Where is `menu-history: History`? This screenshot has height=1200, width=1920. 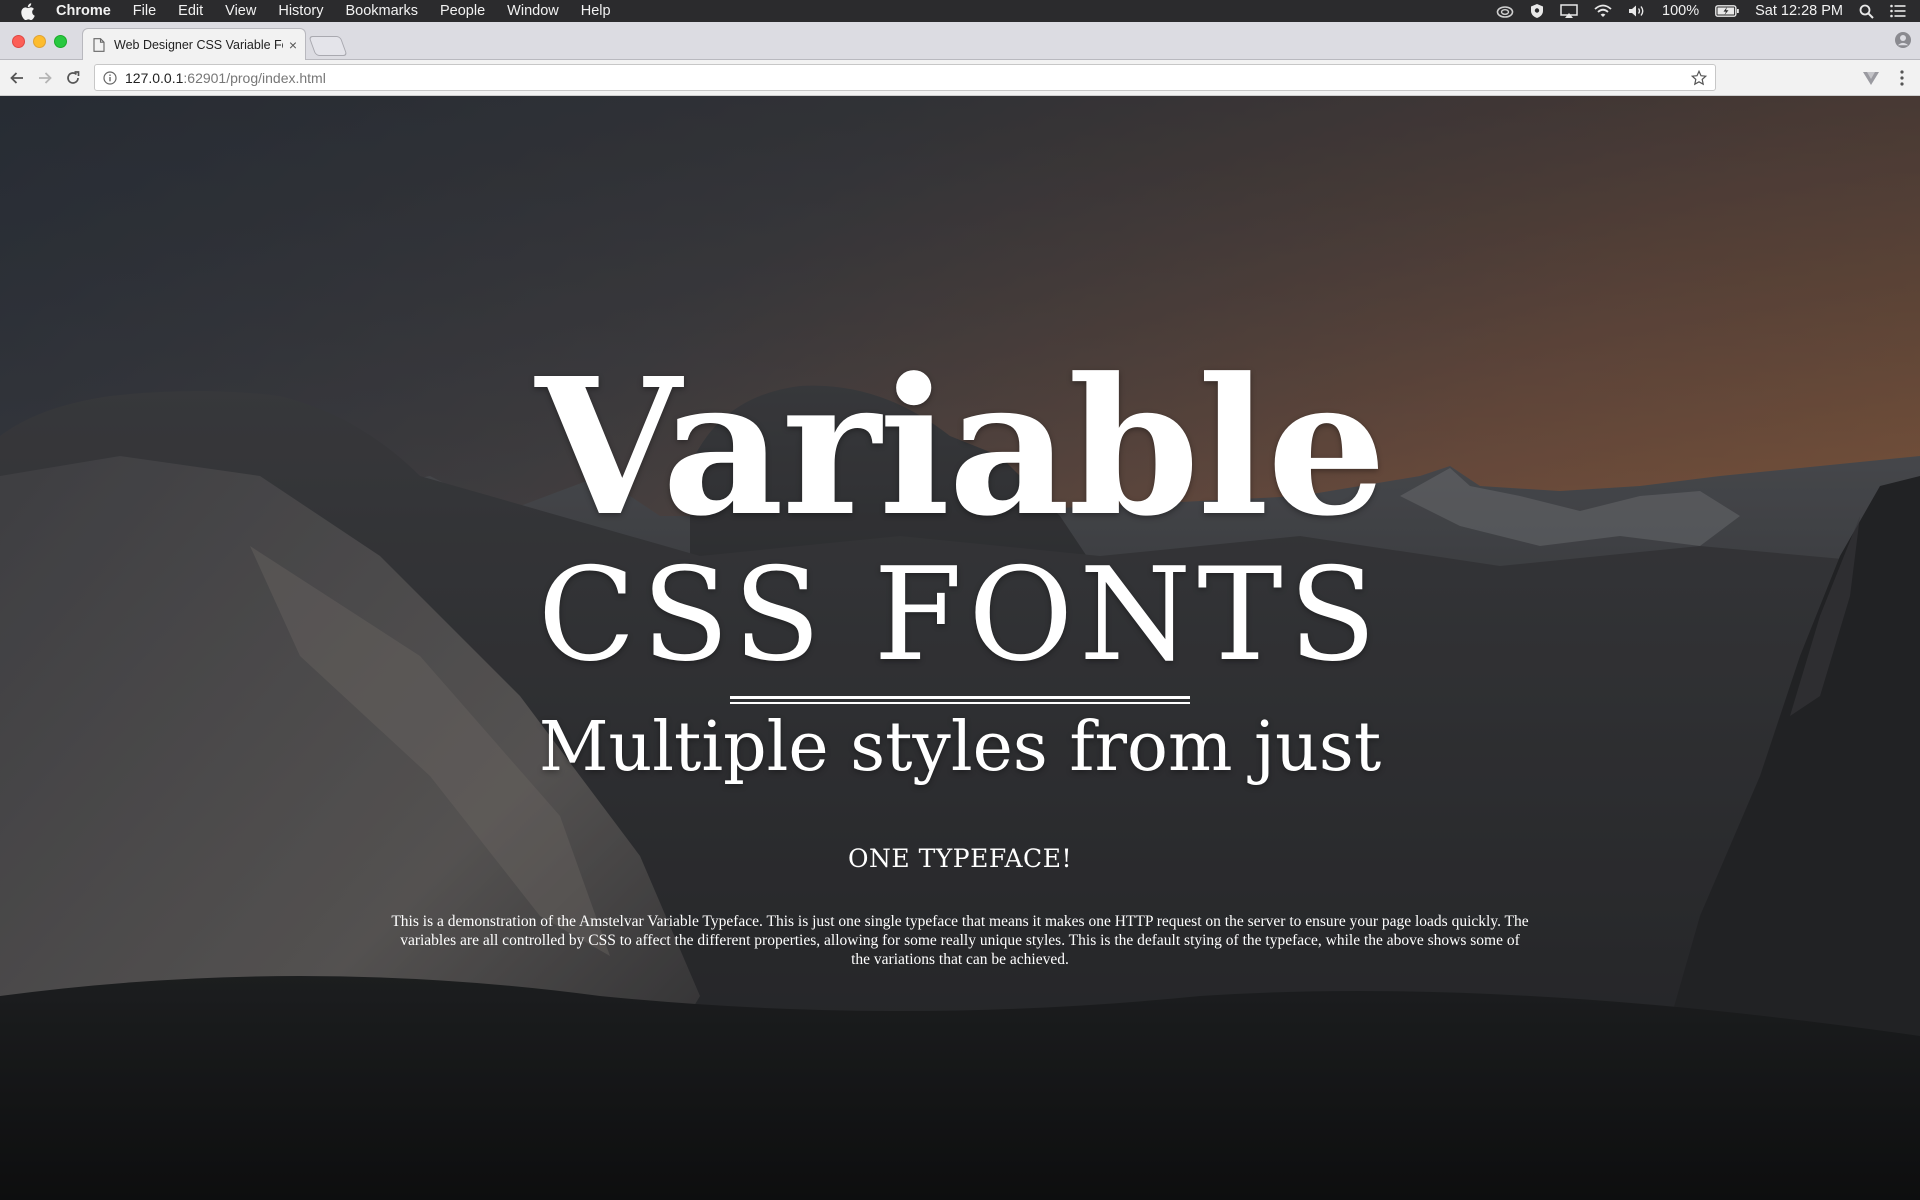
menu-history: History is located at coordinates (300, 11).